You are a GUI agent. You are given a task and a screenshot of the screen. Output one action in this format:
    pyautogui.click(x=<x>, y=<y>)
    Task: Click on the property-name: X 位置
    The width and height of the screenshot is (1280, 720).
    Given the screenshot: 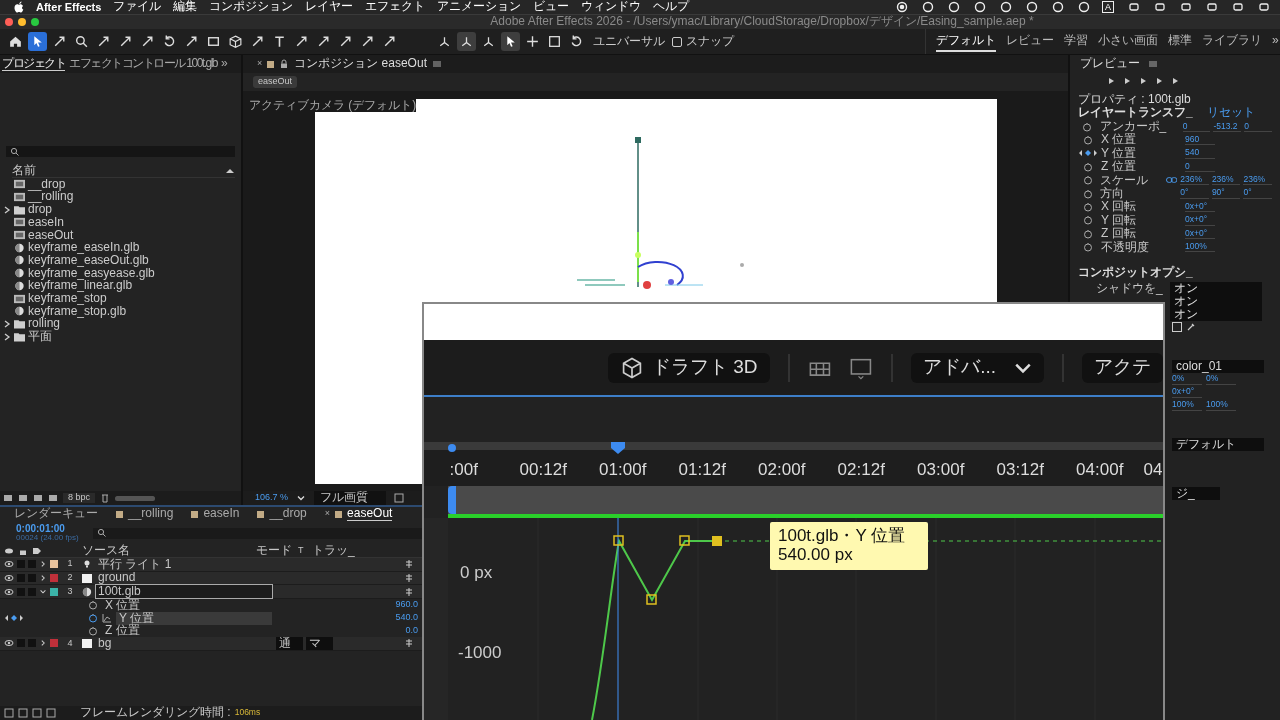 What is the action you would take?
    pyautogui.click(x=123, y=605)
    